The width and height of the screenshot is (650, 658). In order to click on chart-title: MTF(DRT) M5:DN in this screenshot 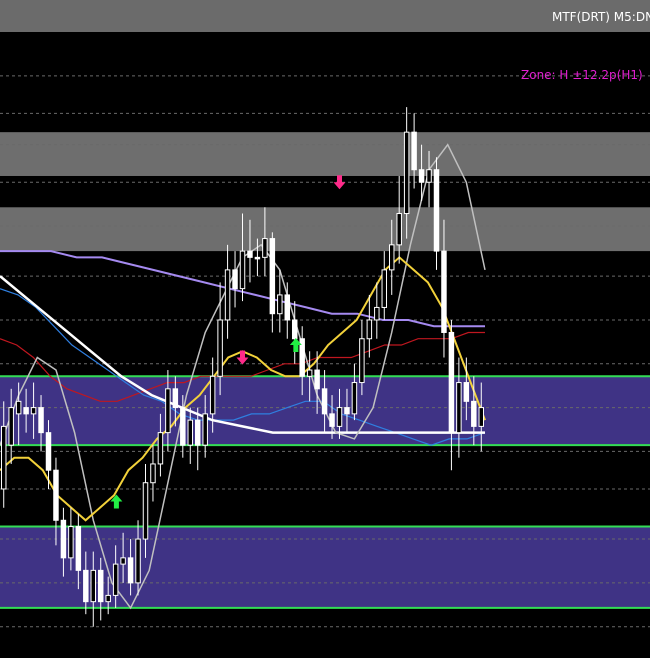, I will do `click(601, 17)`.